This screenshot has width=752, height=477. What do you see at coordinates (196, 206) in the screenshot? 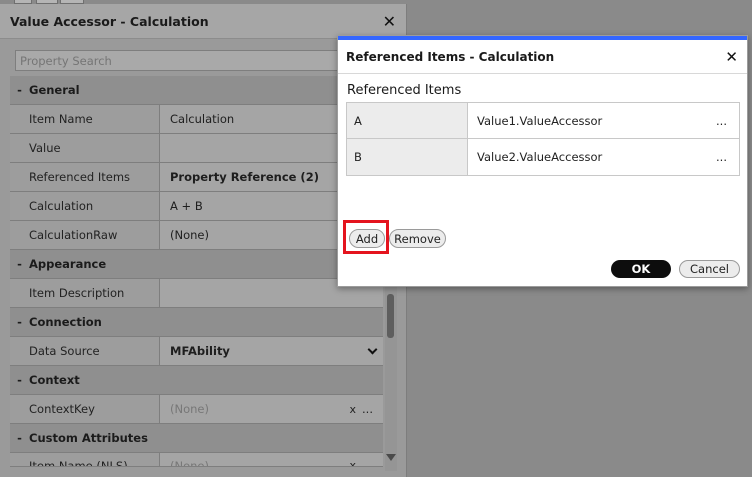
I see `property-row-calculation: Calculation A + B` at bounding box center [196, 206].